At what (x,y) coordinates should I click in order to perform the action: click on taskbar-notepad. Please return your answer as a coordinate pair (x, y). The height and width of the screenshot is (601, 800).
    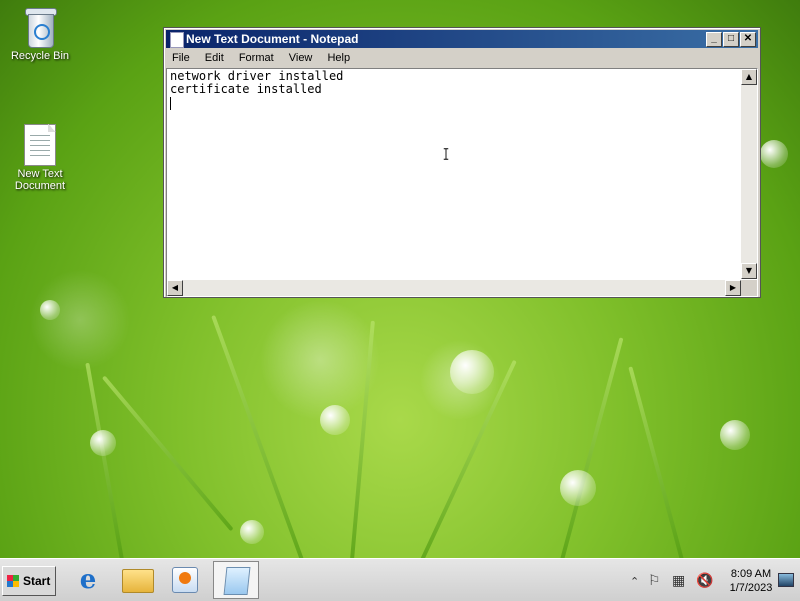
    Looking at the image, I should click on (236, 580).